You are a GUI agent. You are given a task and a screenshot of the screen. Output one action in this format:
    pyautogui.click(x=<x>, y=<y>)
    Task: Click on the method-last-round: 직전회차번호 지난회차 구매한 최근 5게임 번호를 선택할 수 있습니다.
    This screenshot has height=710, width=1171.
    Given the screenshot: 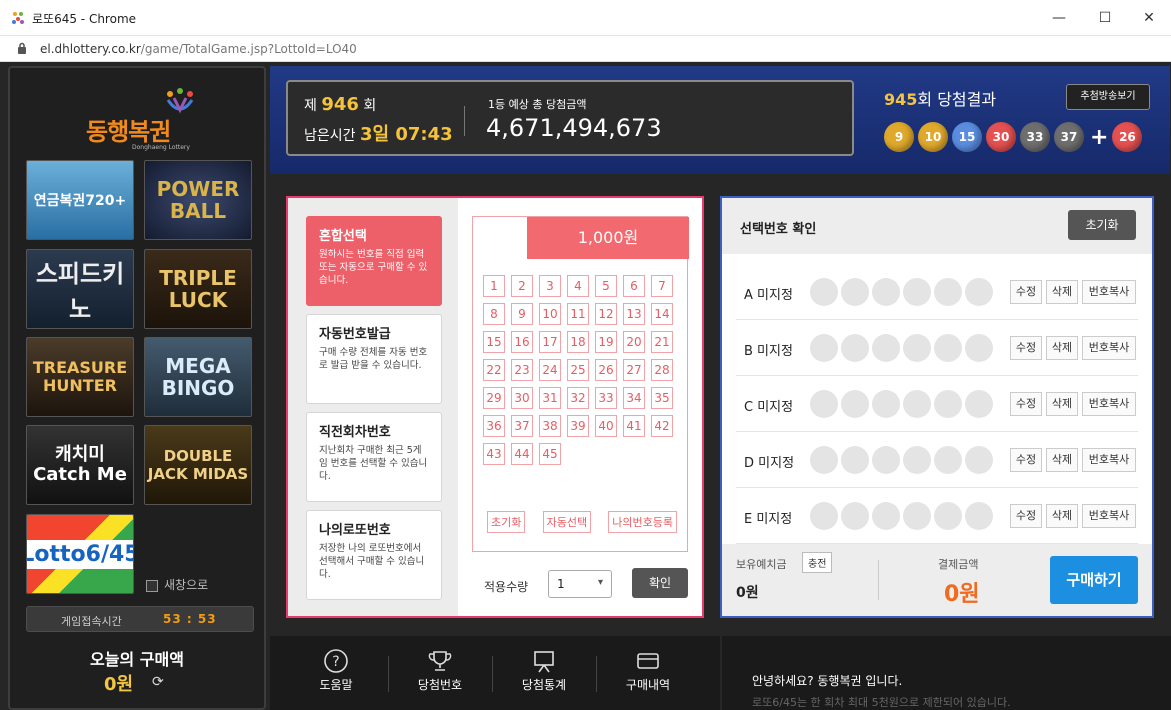 What is the action you would take?
    pyautogui.click(x=374, y=457)
    